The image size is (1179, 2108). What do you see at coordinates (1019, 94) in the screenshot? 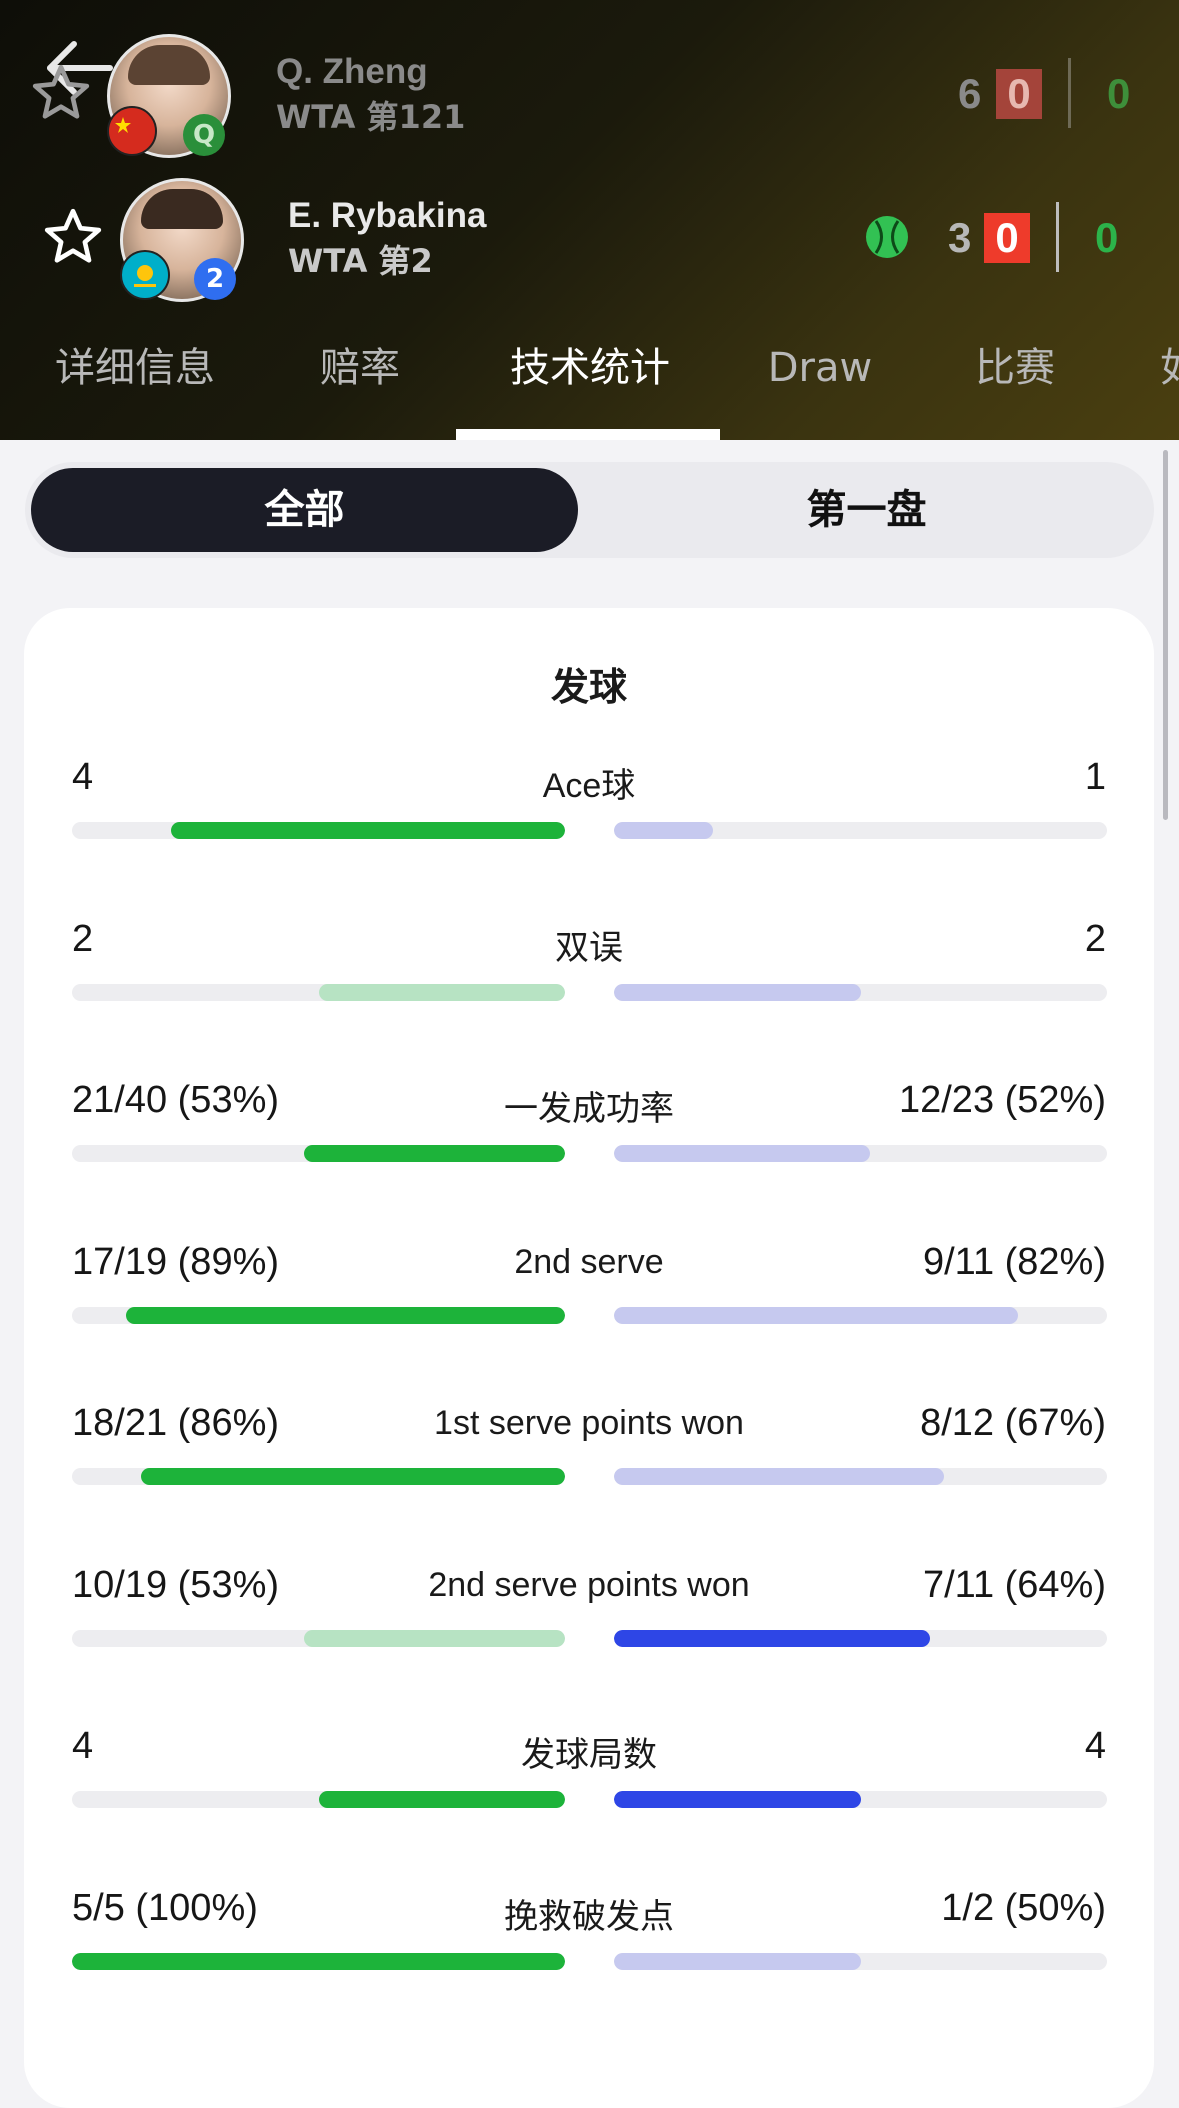
I see `player1-game-score: 0` at bounding box center [1019, 94].